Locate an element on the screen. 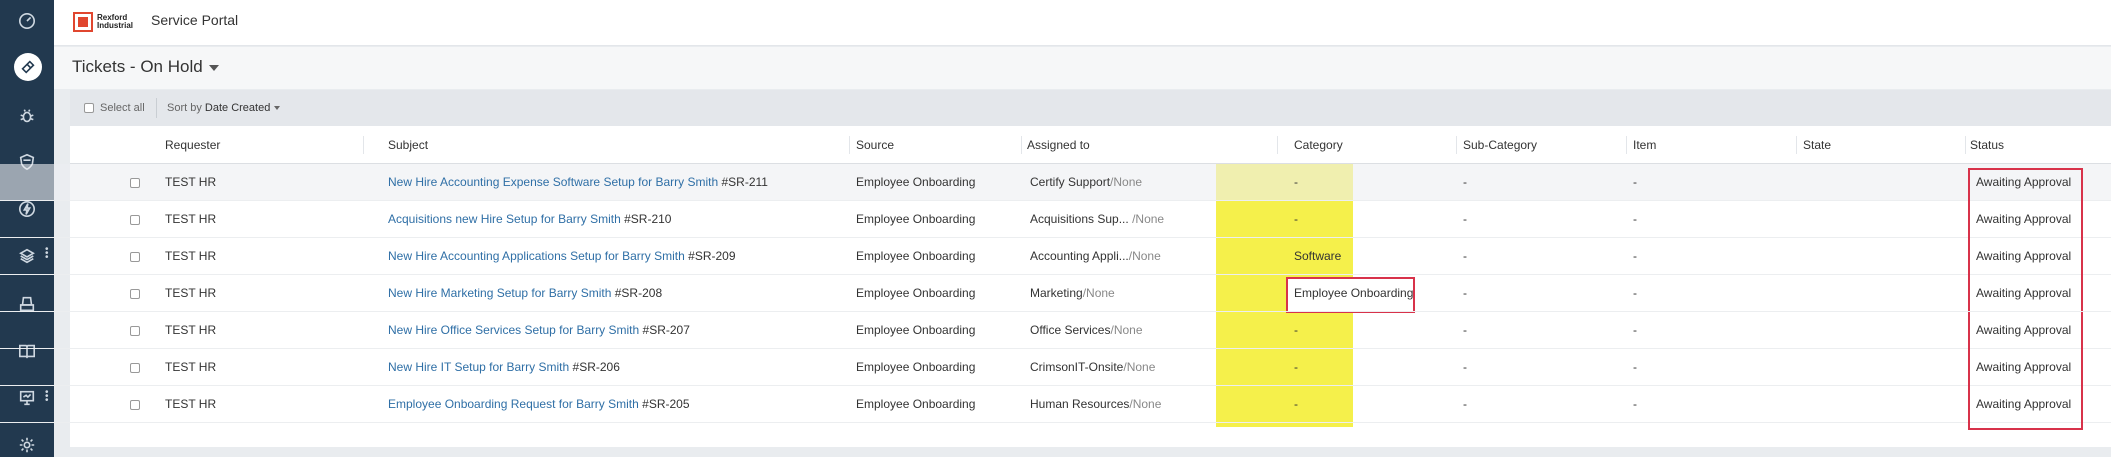 The width and height of the screenshot is (2111, 457). column-header-source: Source is located at coordinates (875, 145).